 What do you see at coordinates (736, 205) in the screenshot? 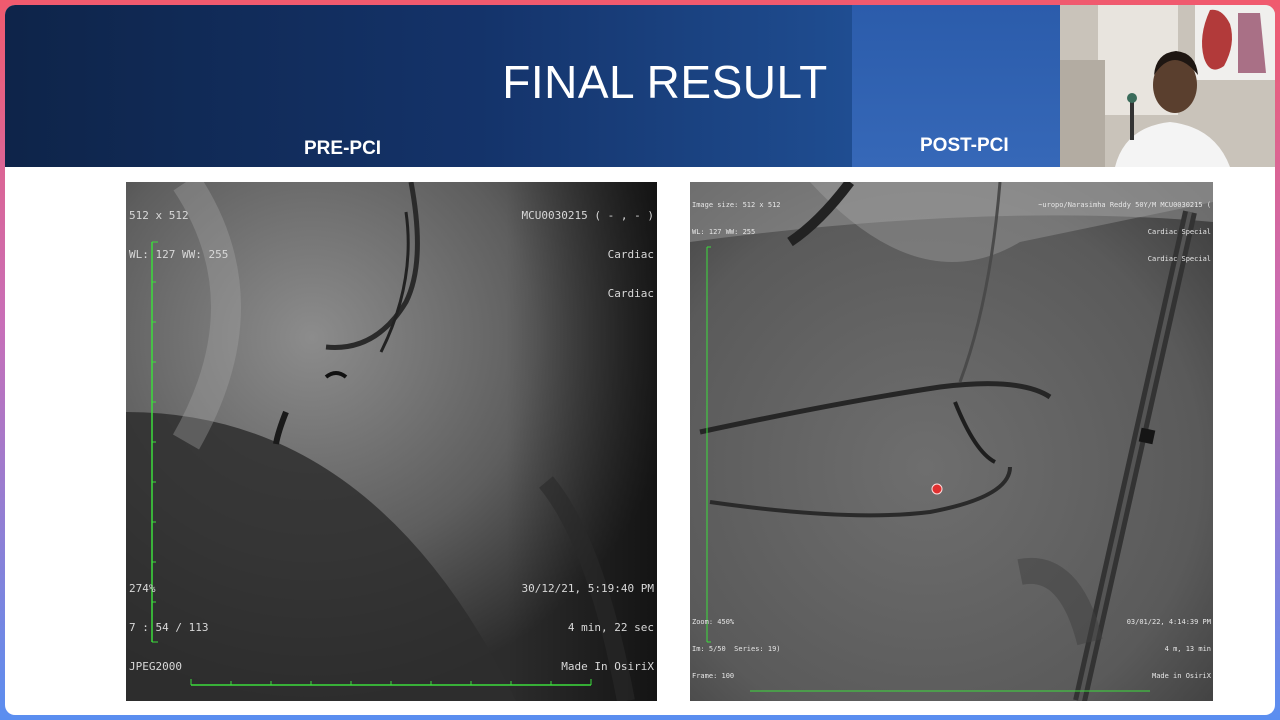
I see `overlay-line: Image size: 512 x 512` at bounding box center [736, 205].